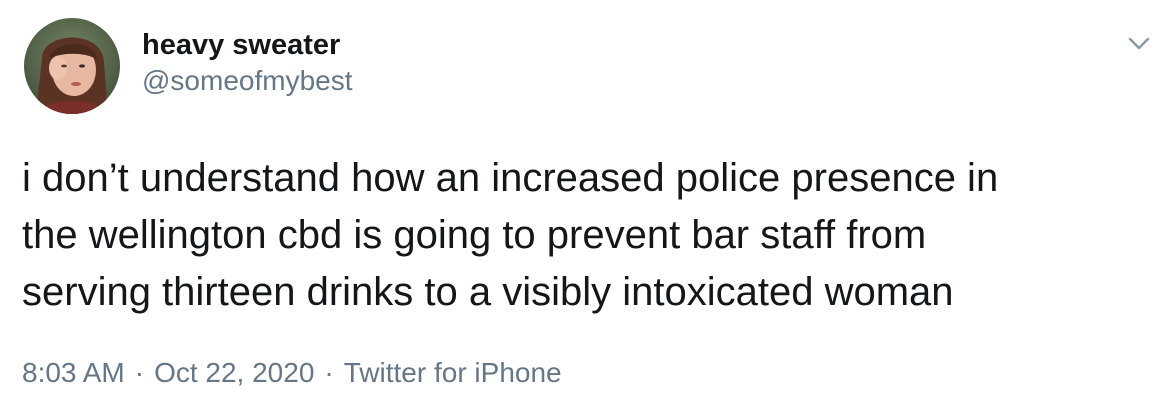 The height and width of the screenshot is (414, 1166). I want to click on avatar-image, so click(72, 66).